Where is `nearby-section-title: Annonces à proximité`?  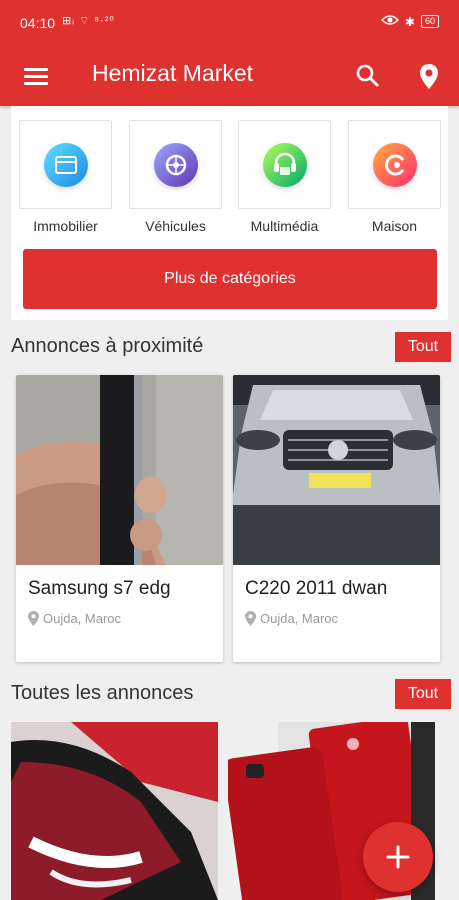 nearby-section-title: Annonces à proximité is located at coordinates (107, 346).